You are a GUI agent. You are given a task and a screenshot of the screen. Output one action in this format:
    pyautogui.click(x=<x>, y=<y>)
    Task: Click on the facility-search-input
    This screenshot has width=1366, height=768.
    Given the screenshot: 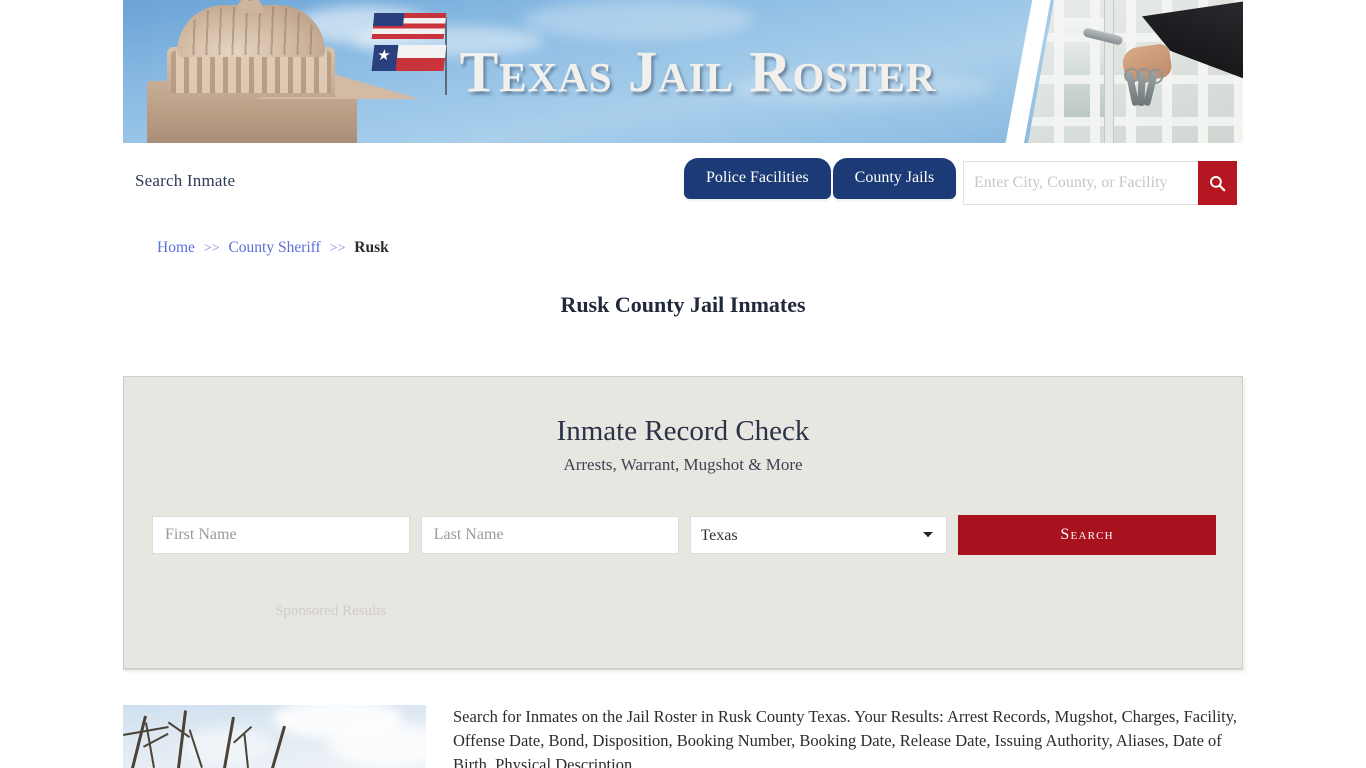 What is the action you would take?
    pyautogui.click(x=1080, y=183)
    